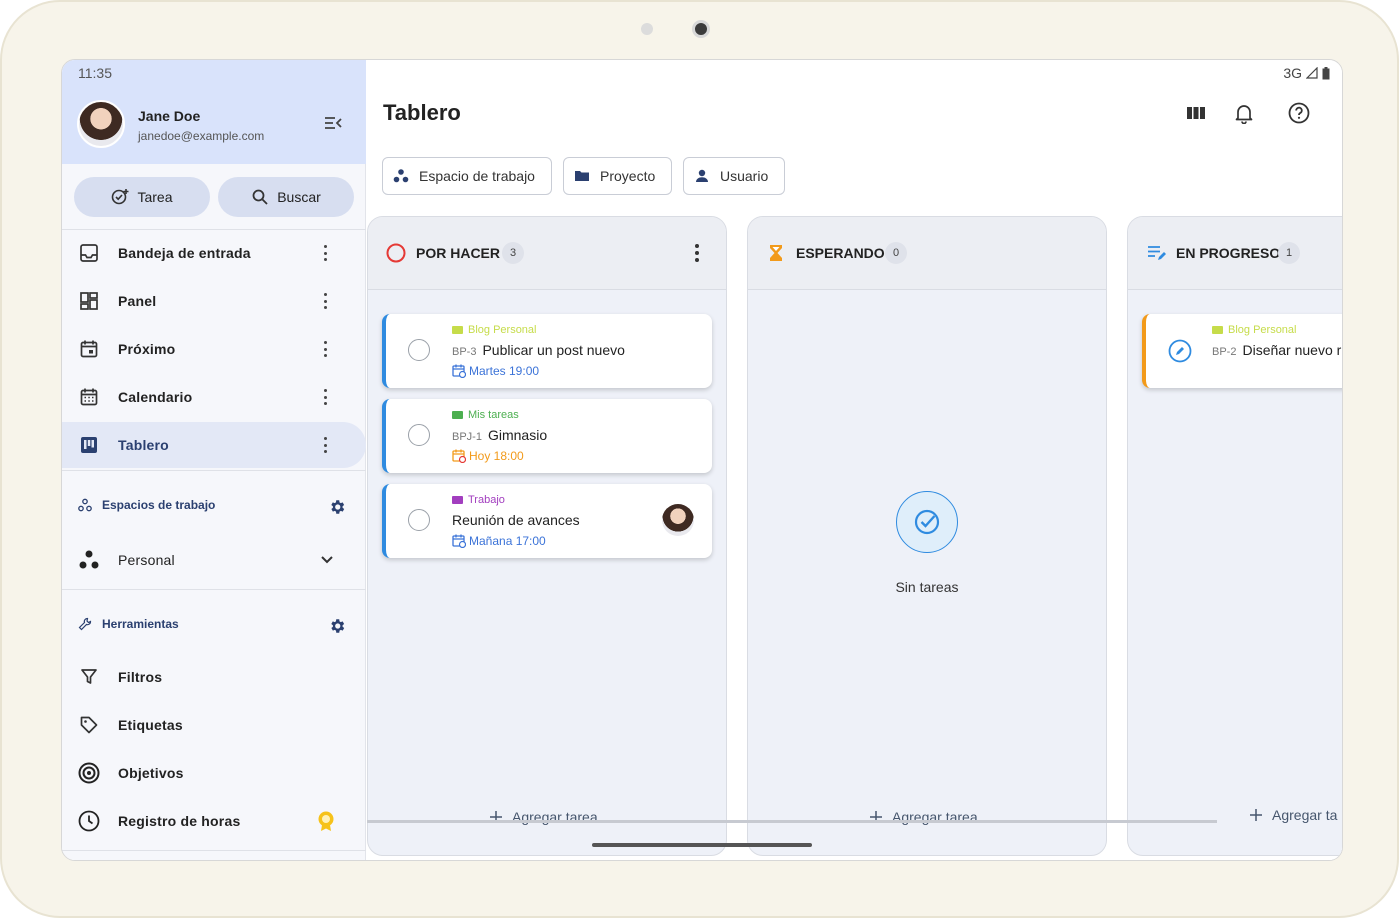  I want to click on nav-label: Filtros, so click(140, 677).